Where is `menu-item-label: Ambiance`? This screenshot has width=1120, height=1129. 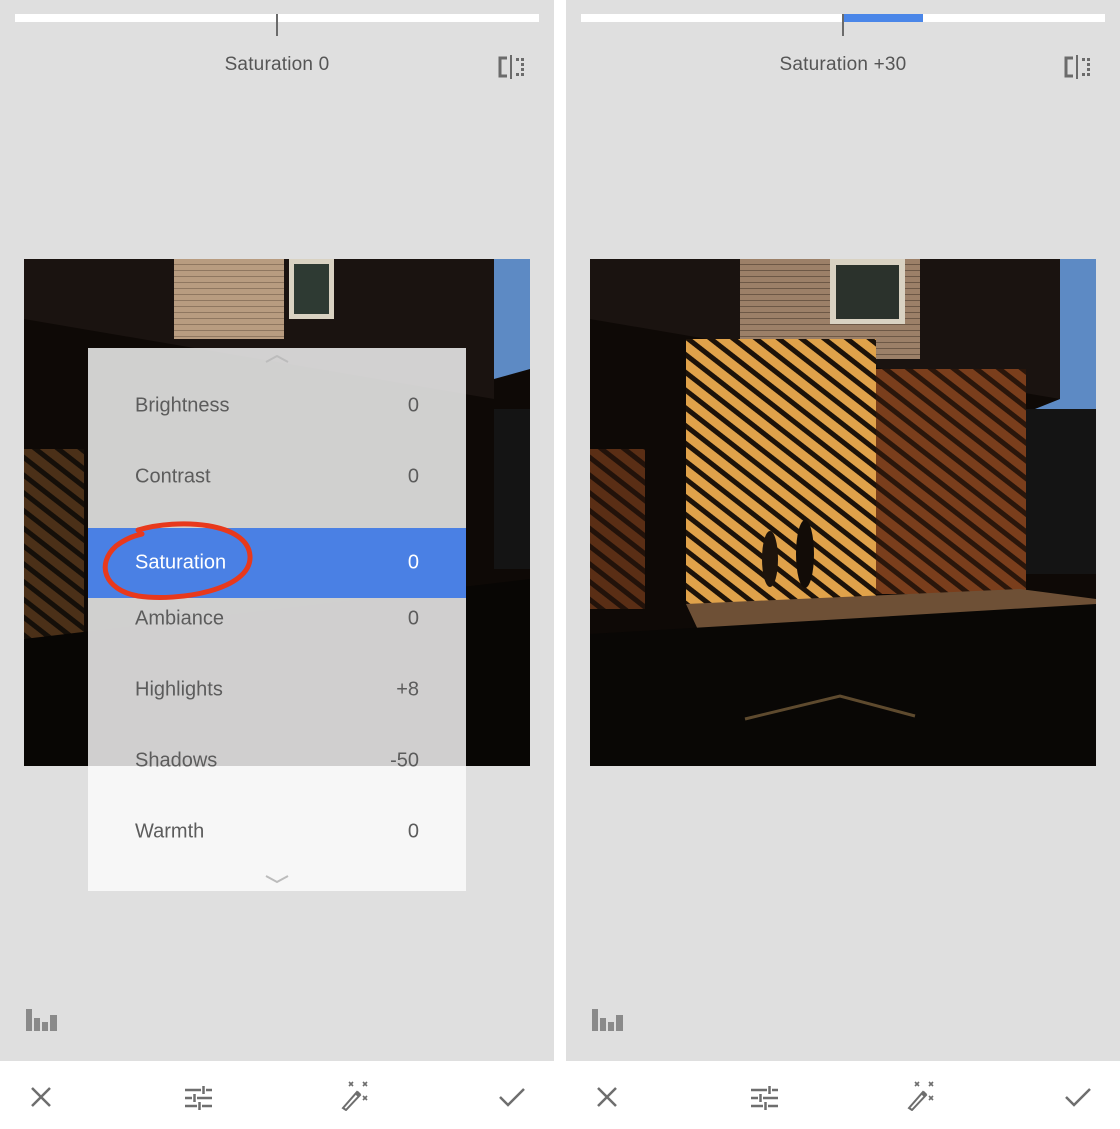
menu-item-label: Ambiance is located at coordinates (179, 618).